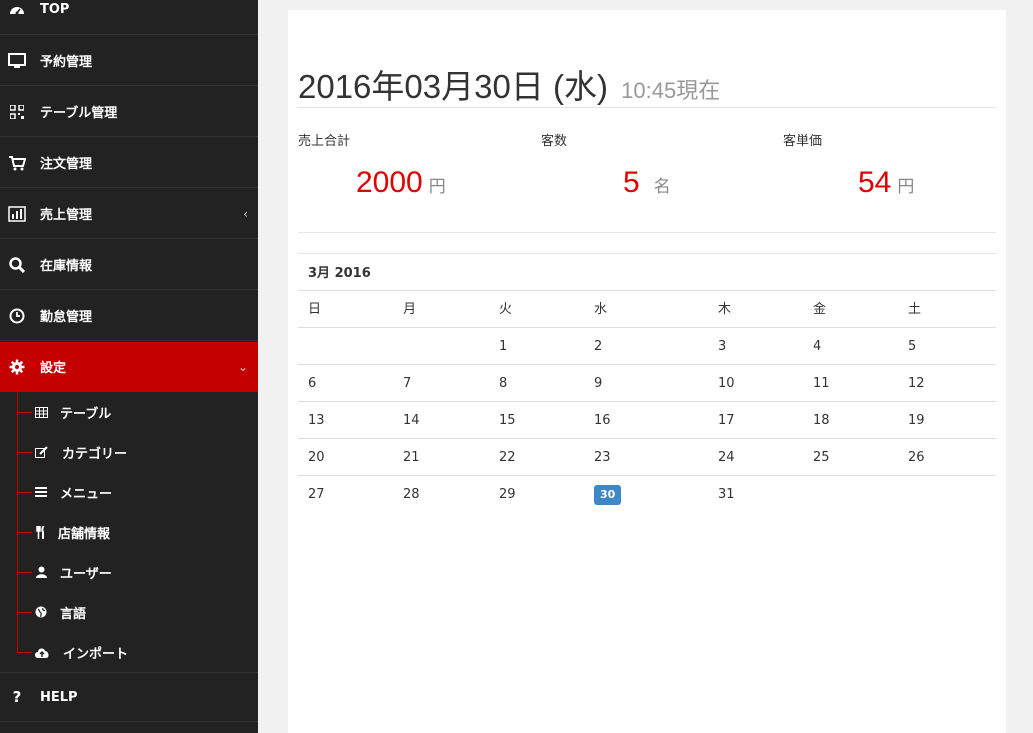 The height and width of the screenshot is (733, 1033). Describe the element at coordinates (129, 17) in the screenshot. I see `nav-item-top: TOP` at that location.